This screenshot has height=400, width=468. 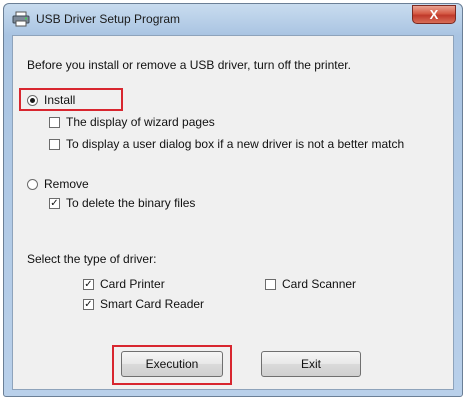 What do you see at coordinates (152, 304) in the screenshot?
I see `smart-card-reader-label: Smart Card Reader` at bounding box center [152, 304].